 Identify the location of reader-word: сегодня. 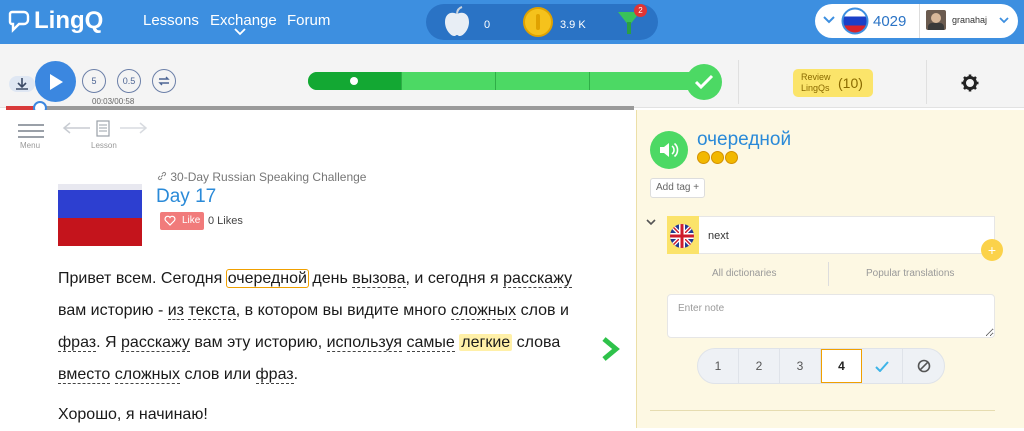
(457, 278).